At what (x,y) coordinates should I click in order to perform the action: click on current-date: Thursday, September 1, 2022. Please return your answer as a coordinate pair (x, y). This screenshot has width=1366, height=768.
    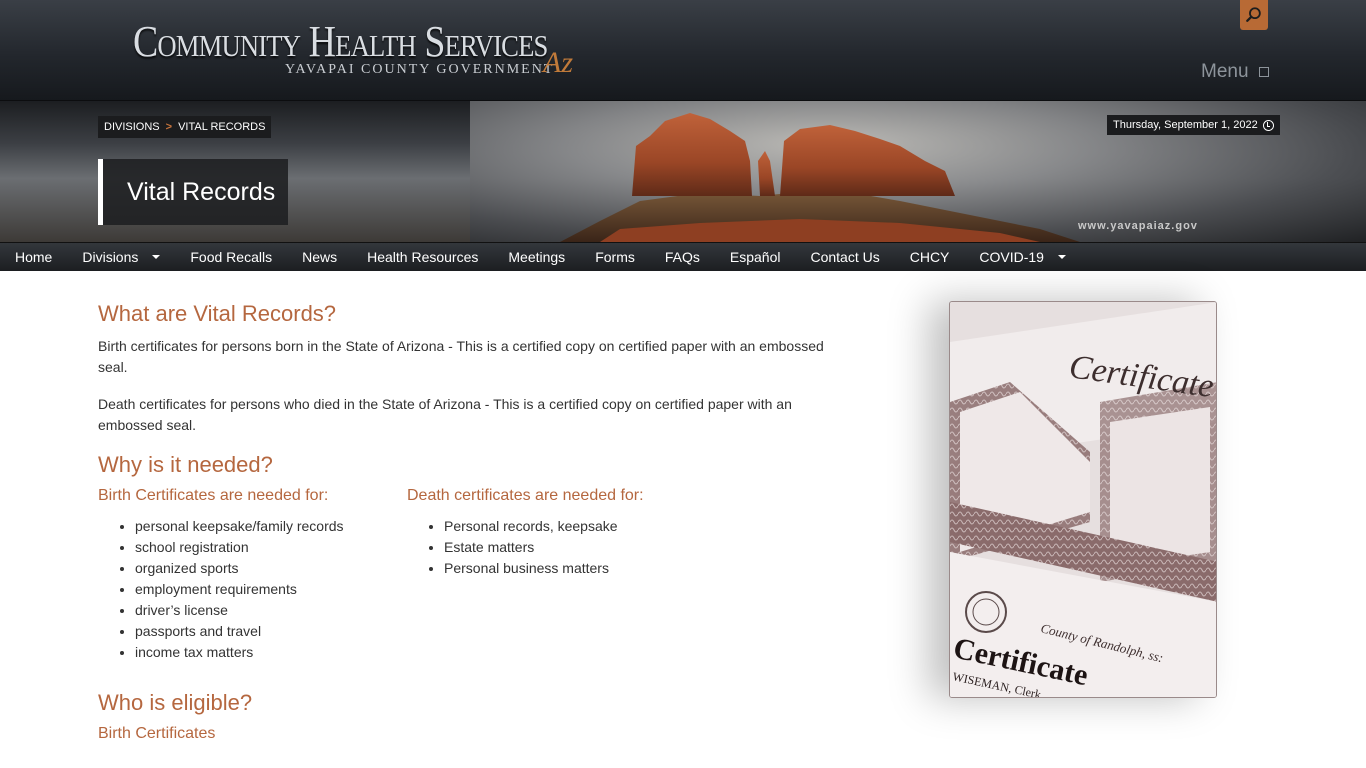
    Looking at the image, I should click on (1193, 125).